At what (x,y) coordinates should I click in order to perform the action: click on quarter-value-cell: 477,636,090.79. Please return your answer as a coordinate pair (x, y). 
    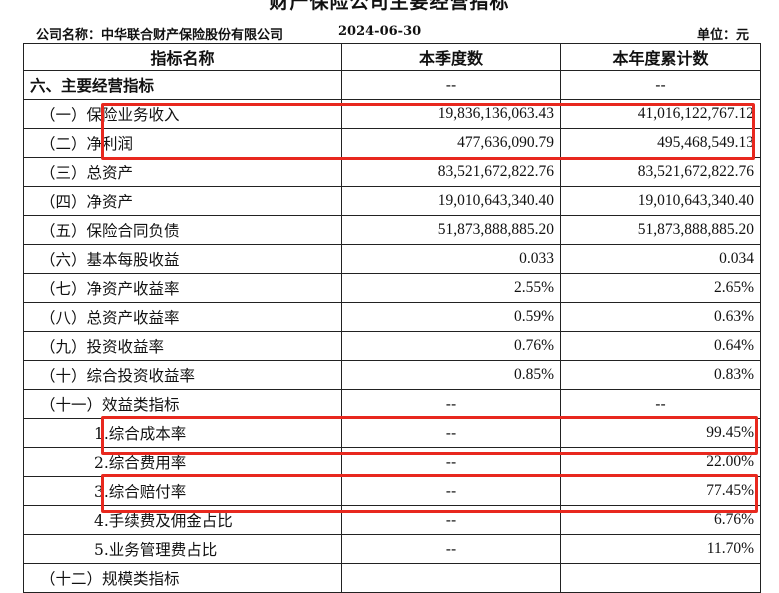
    Looking at the image, I should click on (451, 143).